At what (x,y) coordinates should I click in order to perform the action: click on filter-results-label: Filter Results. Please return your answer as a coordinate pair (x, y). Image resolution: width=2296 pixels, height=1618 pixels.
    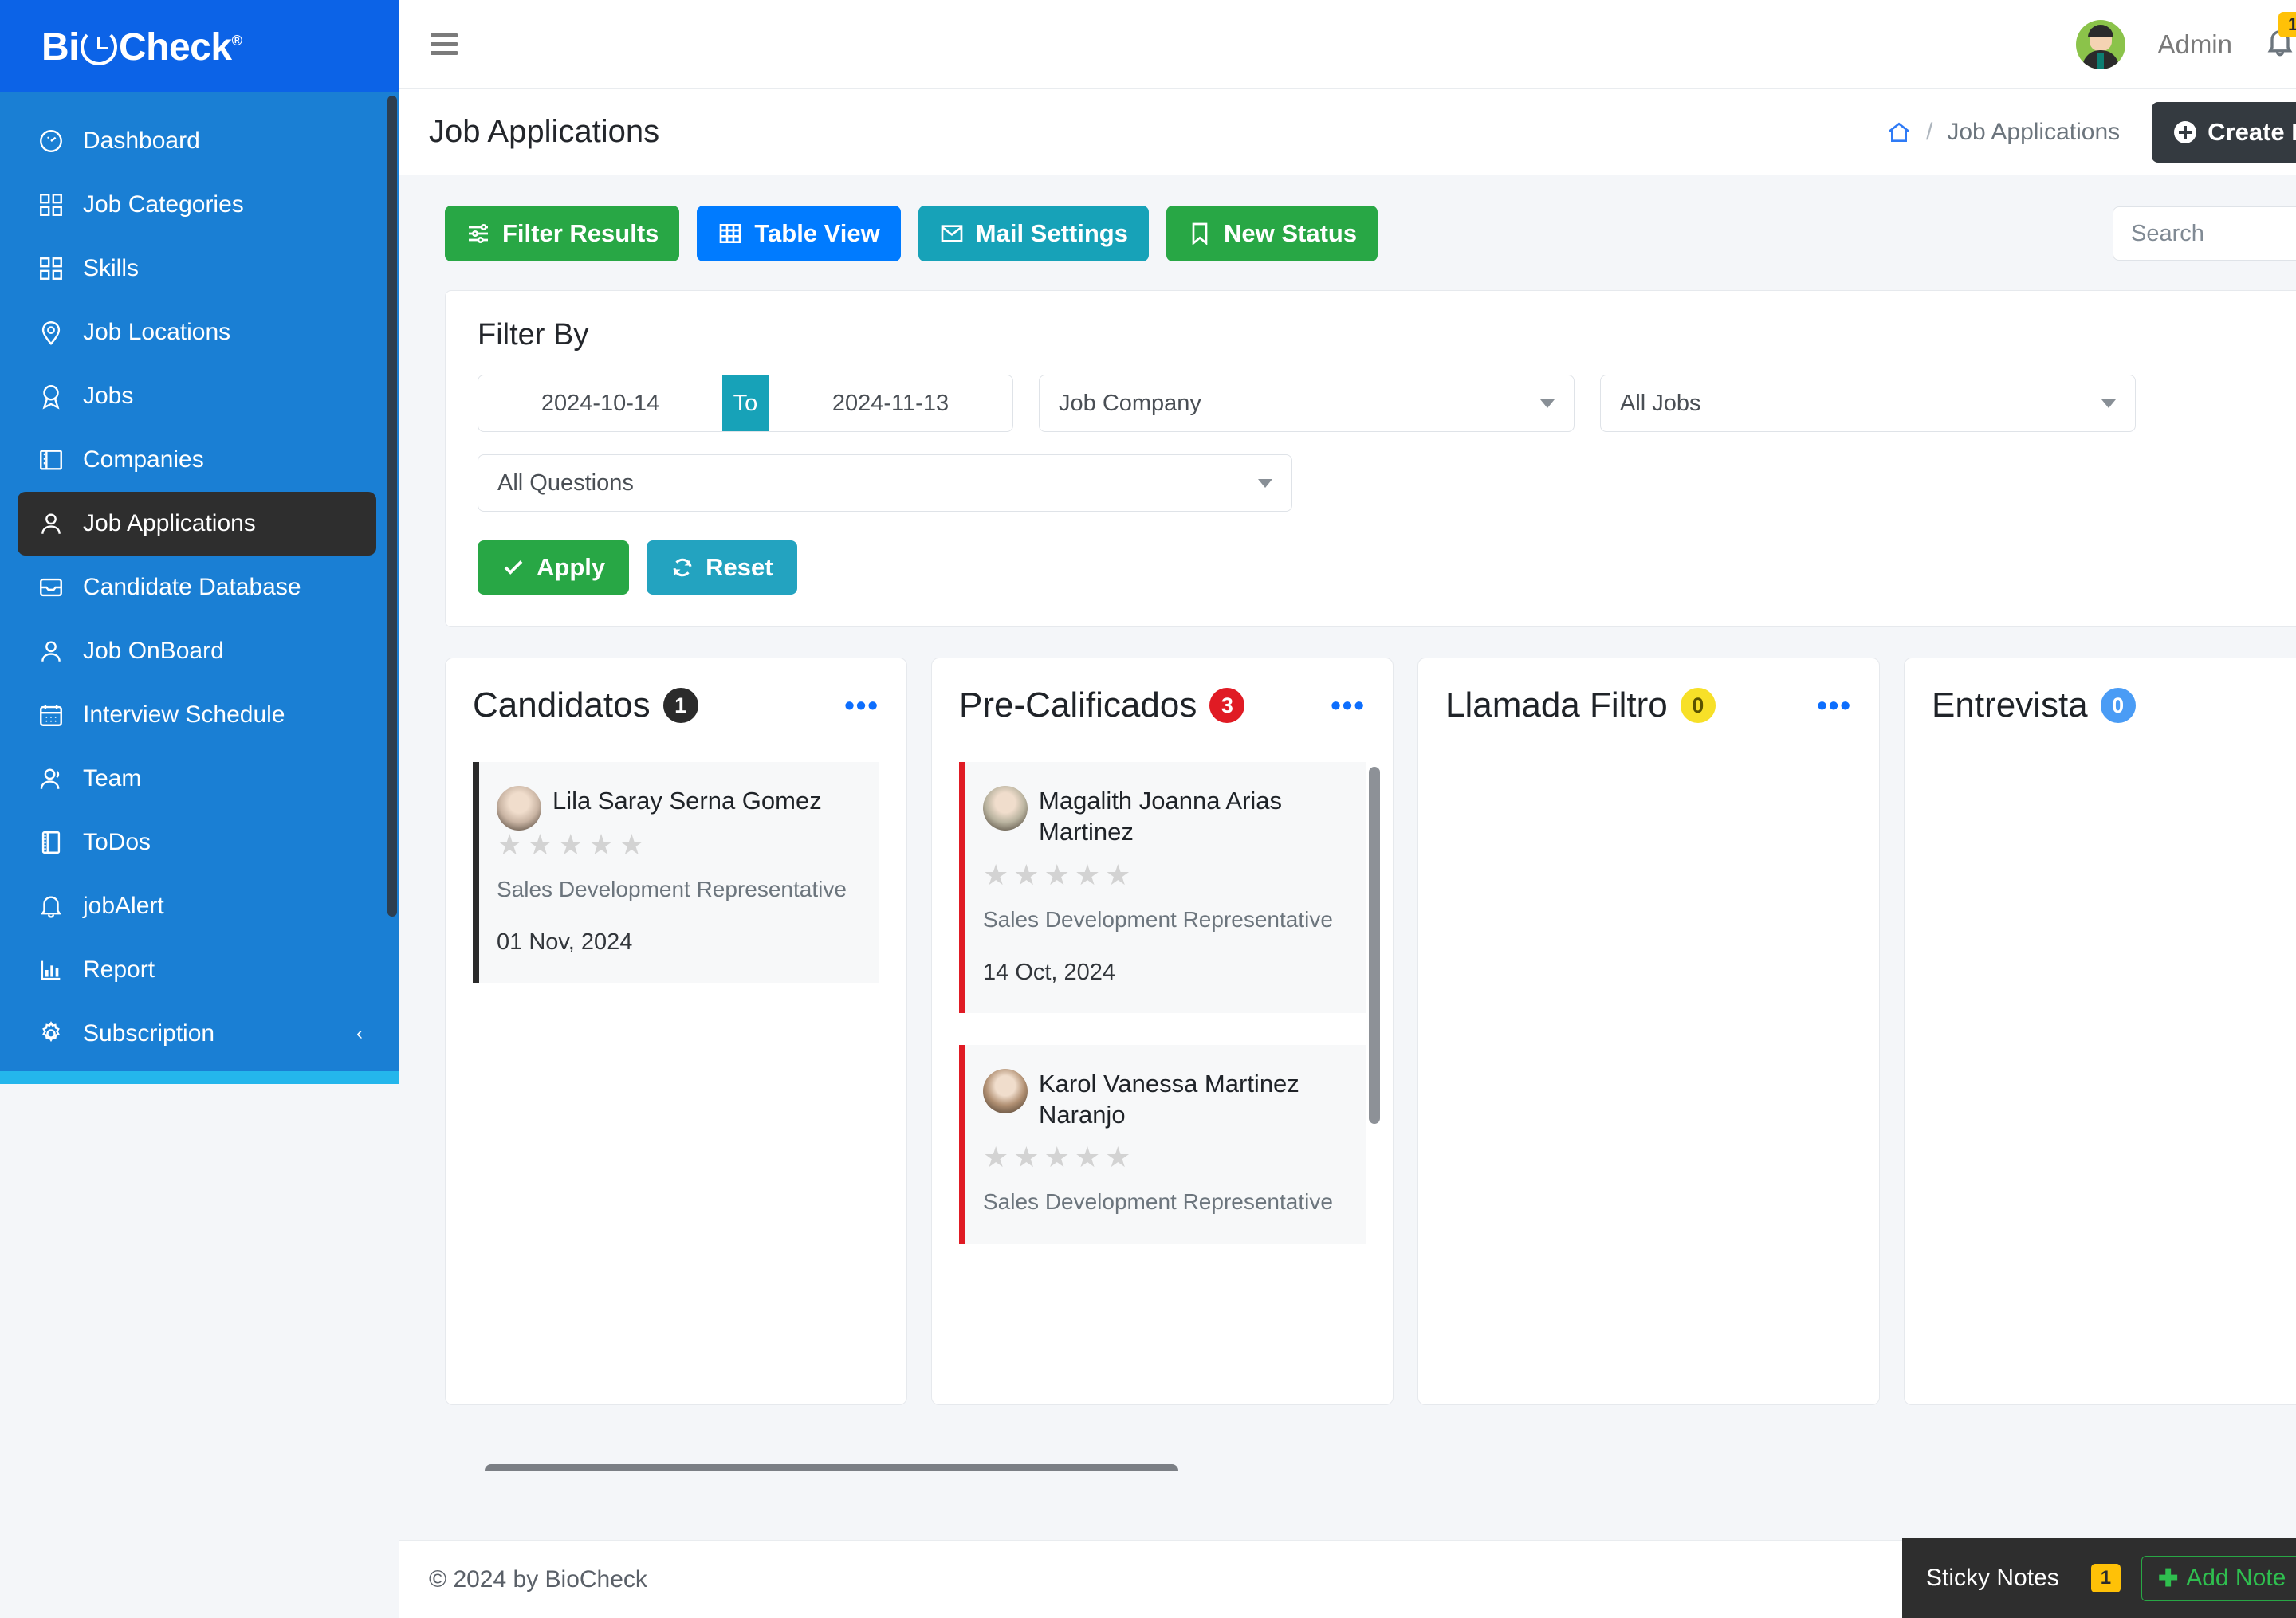
    Looking at the image, I should click on (580, 233).